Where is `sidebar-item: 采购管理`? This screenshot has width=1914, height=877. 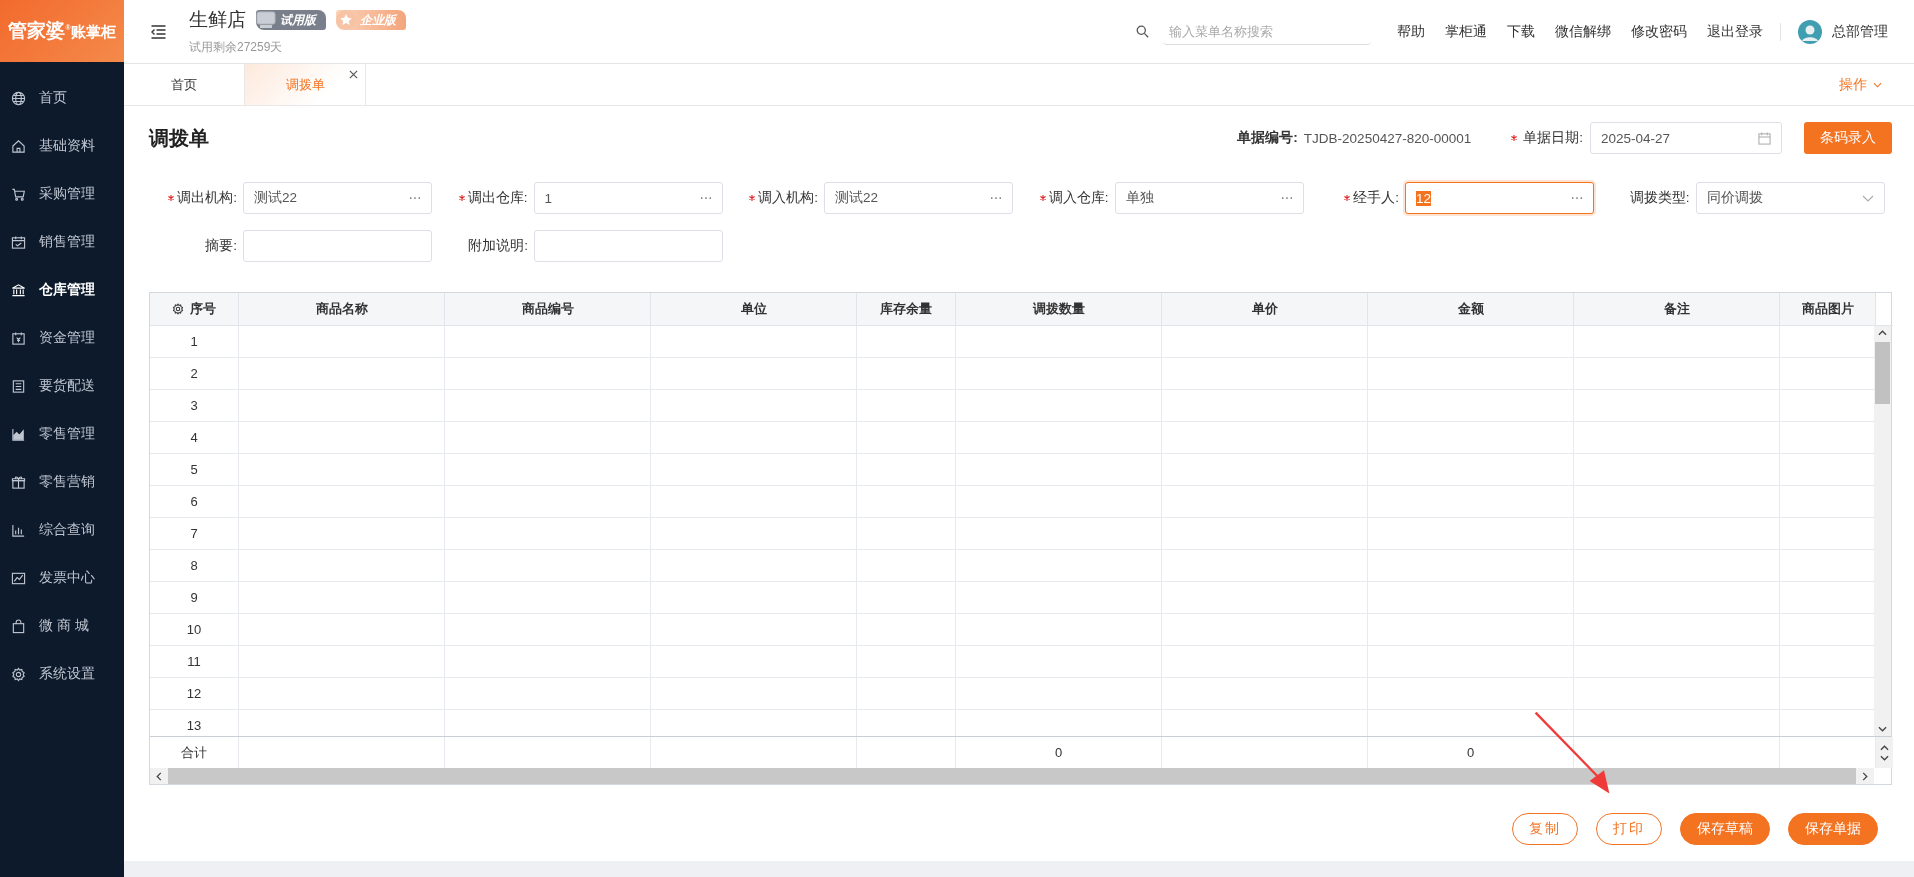 sidebar-item: 采购管理 is located at coordinates (62, 194).